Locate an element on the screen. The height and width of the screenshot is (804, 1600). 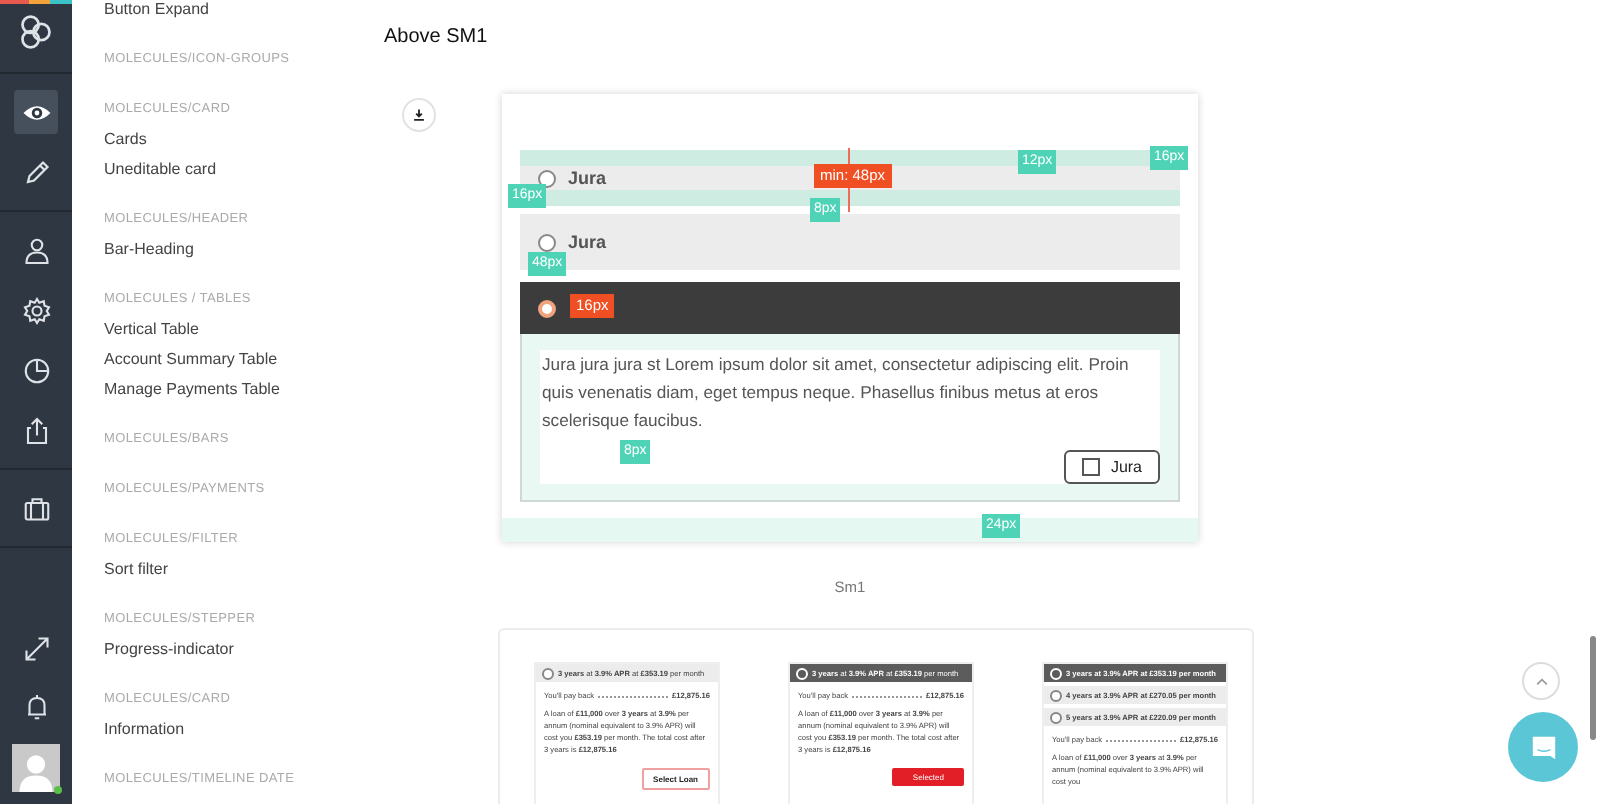
scrollbar is located at coordinates (1593, 688).